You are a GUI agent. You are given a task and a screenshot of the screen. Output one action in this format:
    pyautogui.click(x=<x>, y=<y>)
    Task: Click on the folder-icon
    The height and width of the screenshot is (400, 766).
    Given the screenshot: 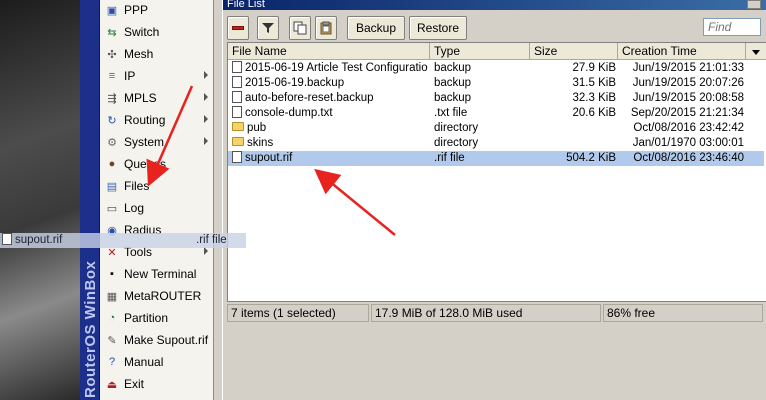 What is the action you would take?
    pyautogui.click(x=238, y=127)
    